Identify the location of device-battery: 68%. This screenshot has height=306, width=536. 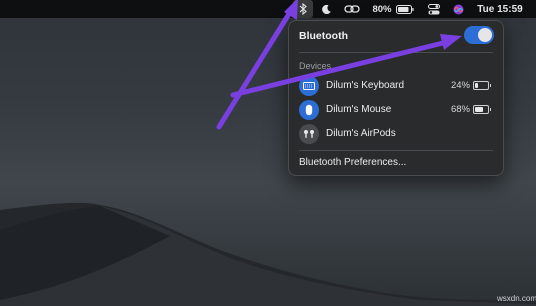
(470, 109).